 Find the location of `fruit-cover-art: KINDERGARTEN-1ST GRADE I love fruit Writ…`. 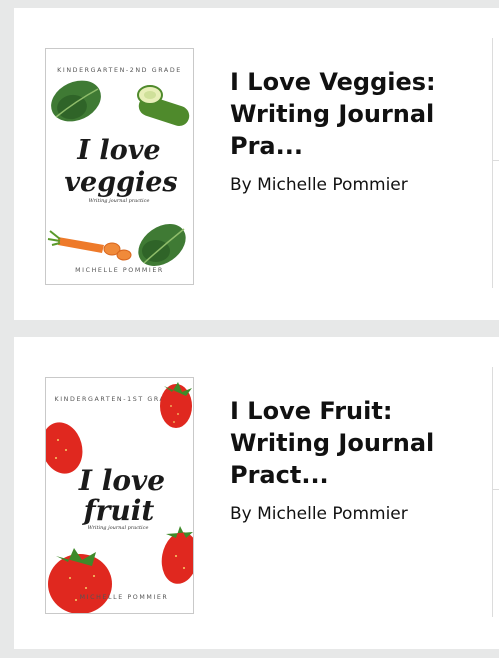

fruit-cover-art: KINDERGARTEN-1ST GRADE I love fruit Writ… is located at coordinates (119, 495).